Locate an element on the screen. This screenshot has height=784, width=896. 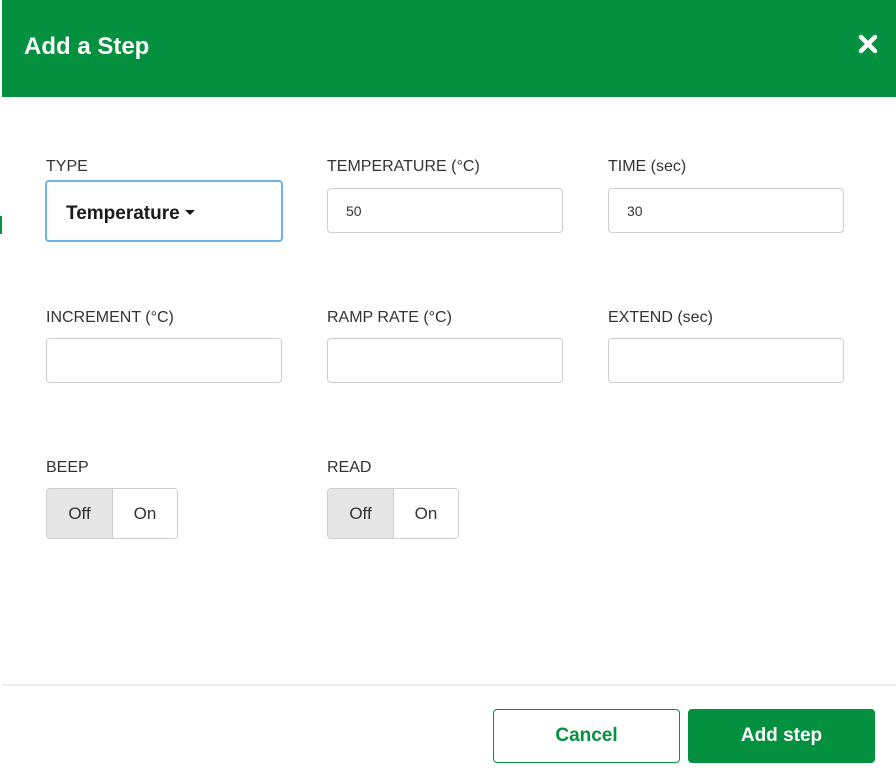
edge-accent is located at coordinates (1, 225).